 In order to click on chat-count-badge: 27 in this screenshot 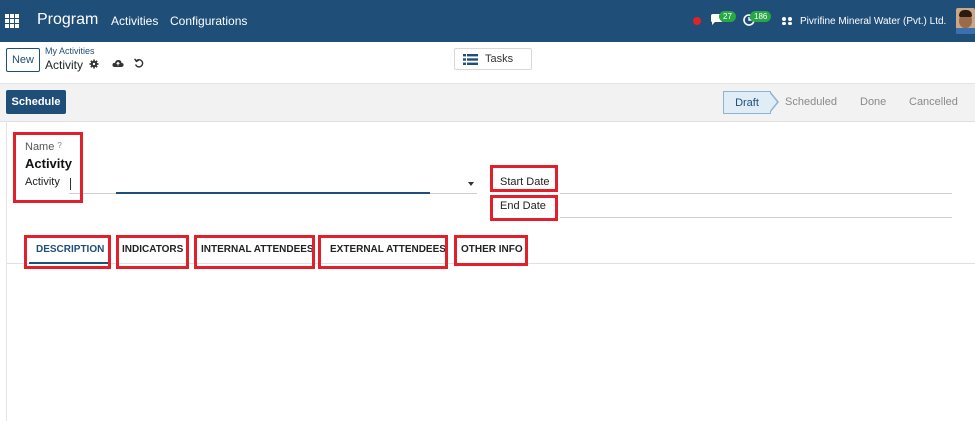, I will do `click(727, 16)`.